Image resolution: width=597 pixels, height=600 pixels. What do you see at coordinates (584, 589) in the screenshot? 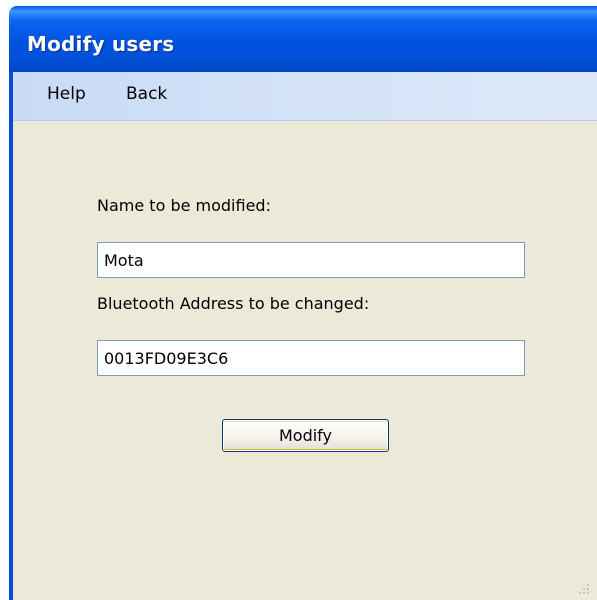
I see `resize-grip-icon` at bounding box center [584, 589].